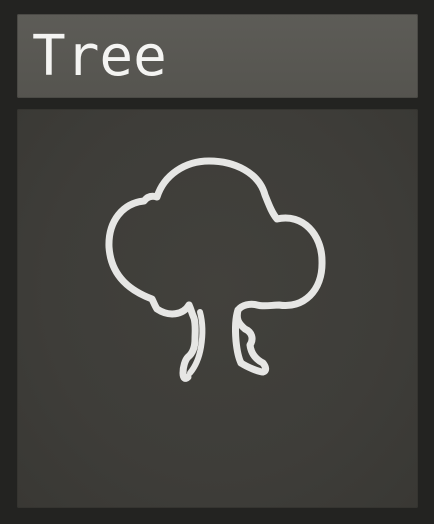 Image resolution: width=434 pixels, height=524 pixels. Describe the element at coordinates (99, 56) in the screenshot. I see `card-title: Tree` at that location.